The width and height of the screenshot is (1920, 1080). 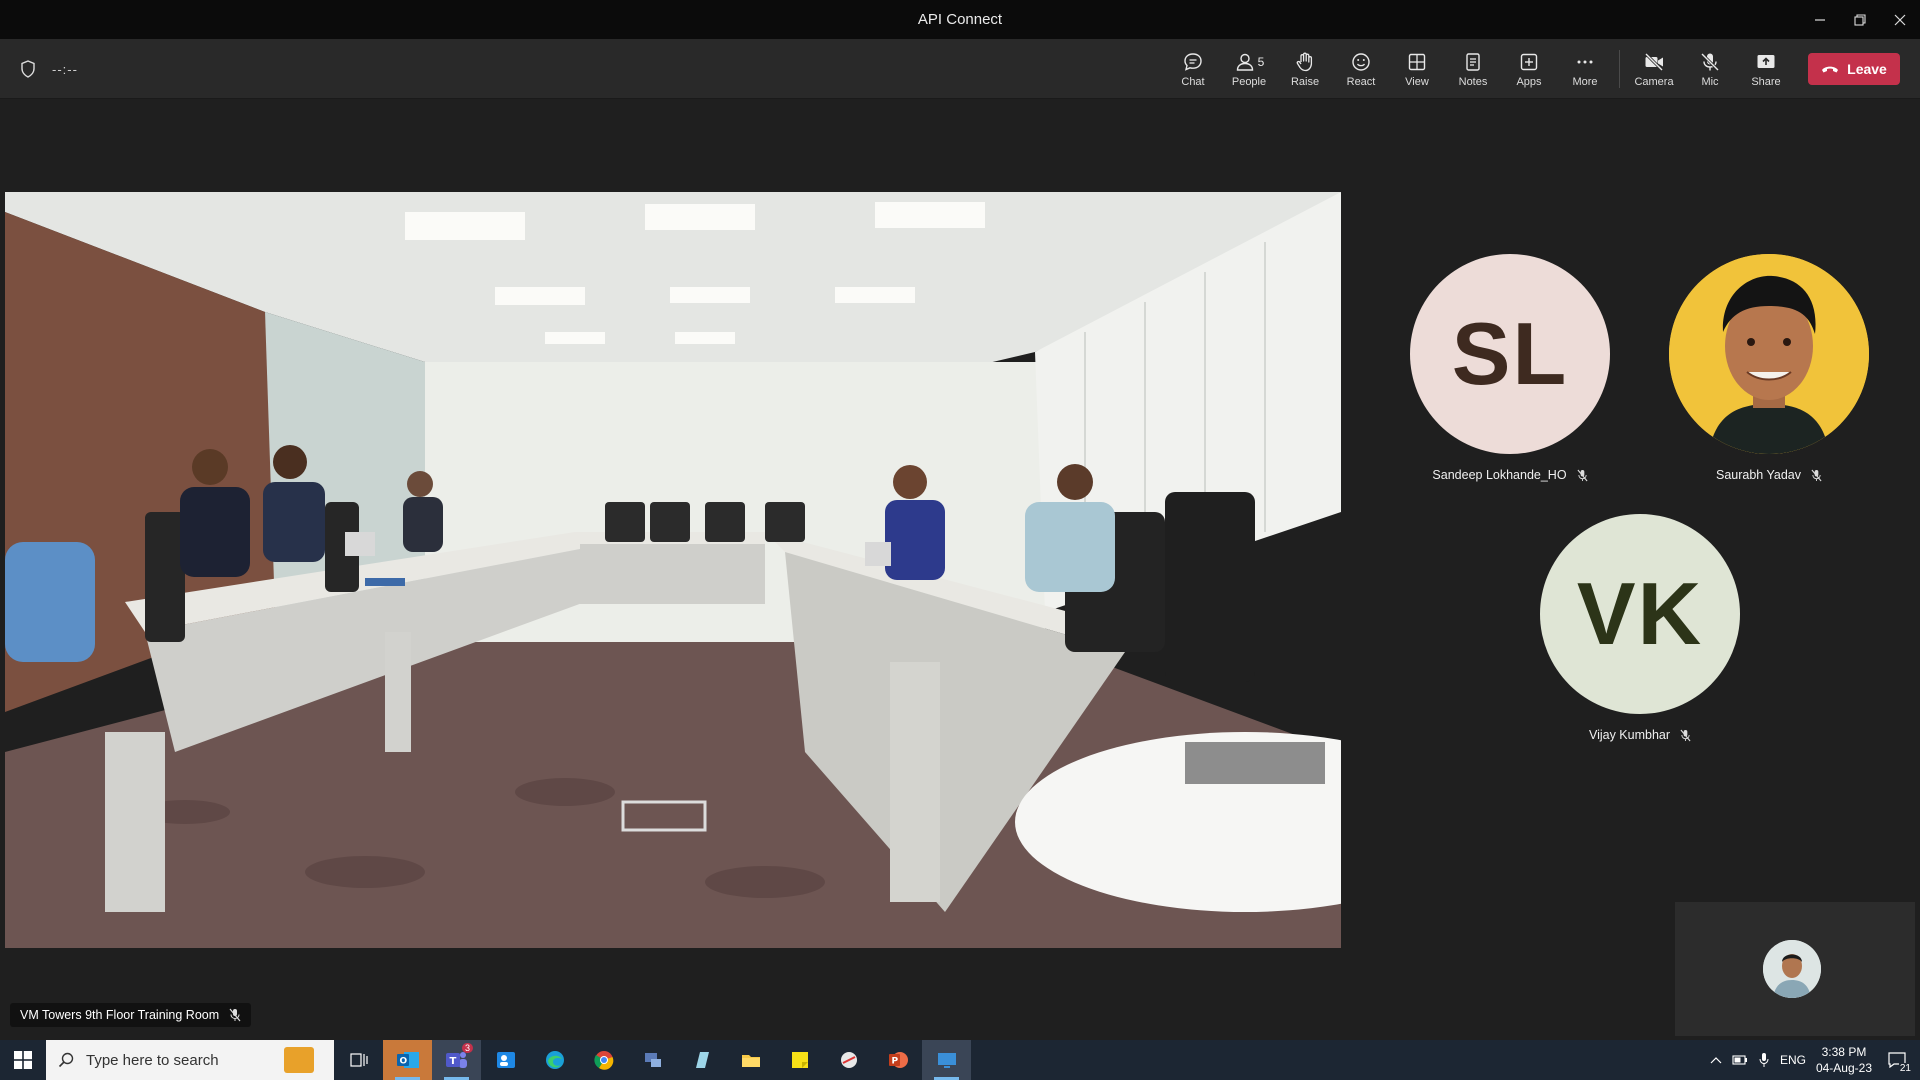 I want to click on self-photo, so click(x=1792, y=969).